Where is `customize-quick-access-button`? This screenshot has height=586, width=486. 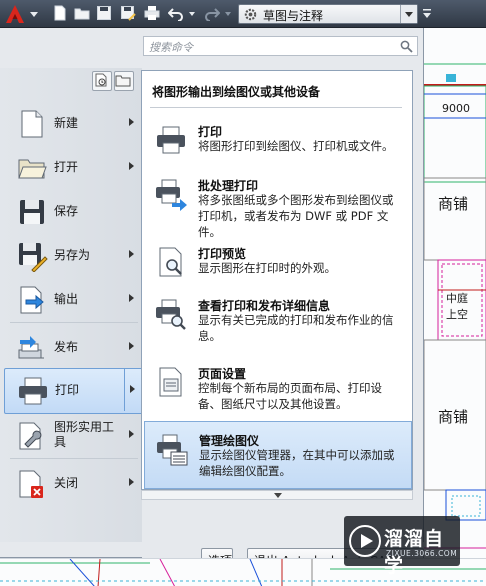 customize-quick-access-button is located at coordinates (427, 14).